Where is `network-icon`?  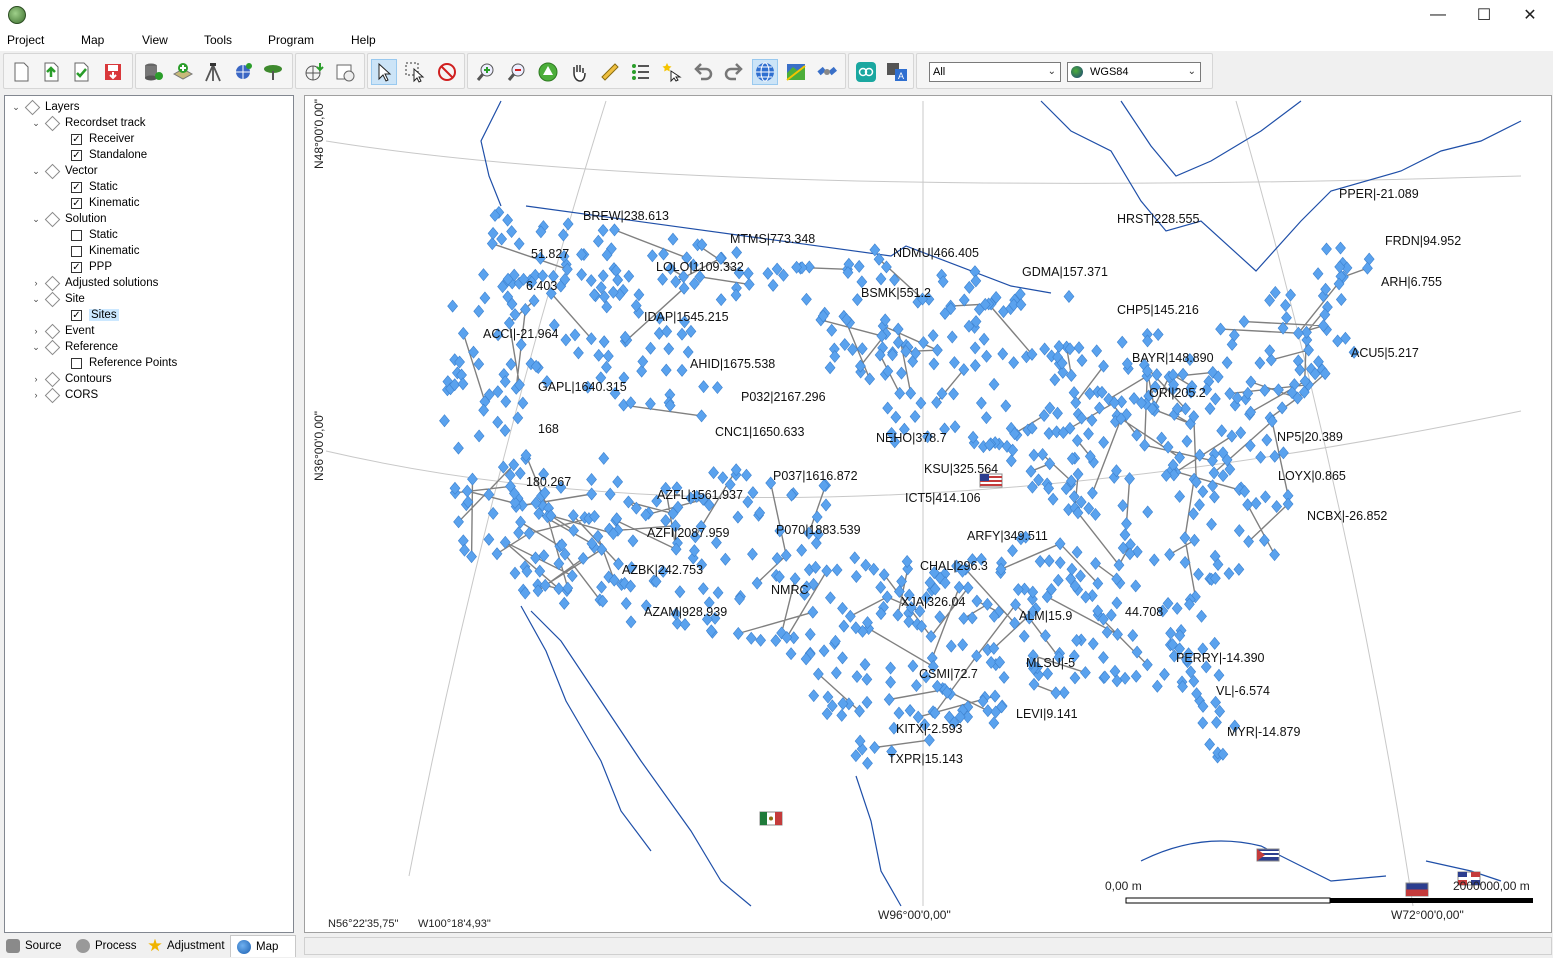 network-icon is located at coordinates (243, 72).